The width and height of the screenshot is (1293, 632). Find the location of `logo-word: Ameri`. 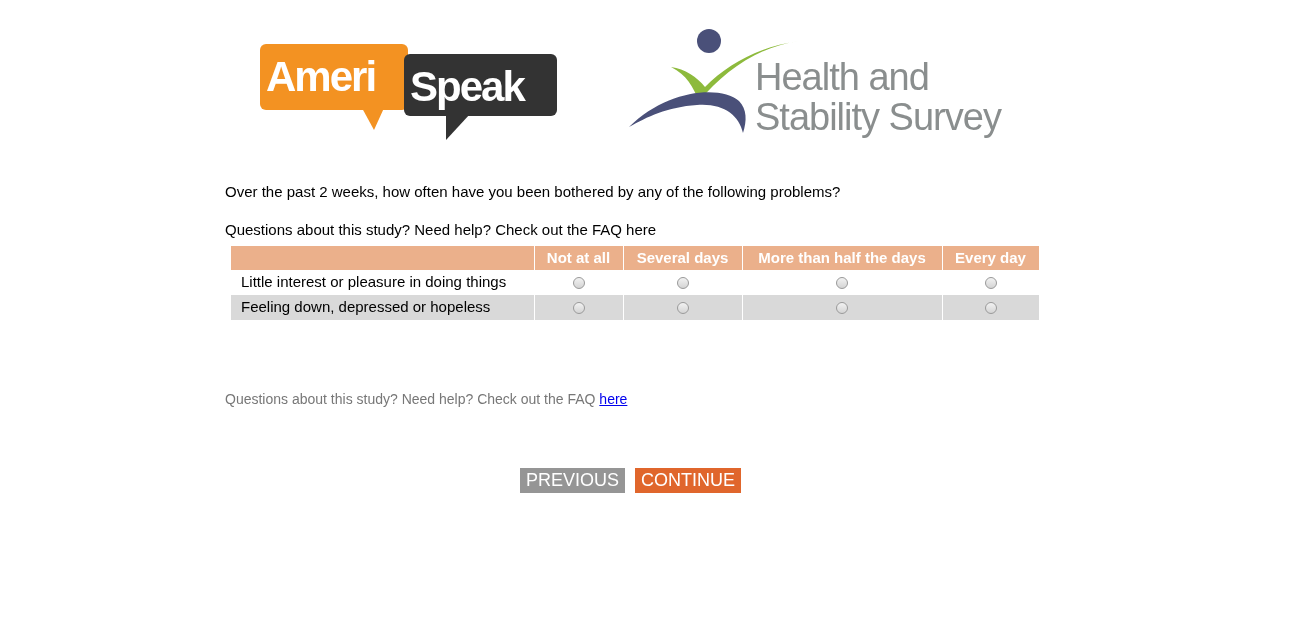

logo-word: Ameri is located at coordinates (334, 77).